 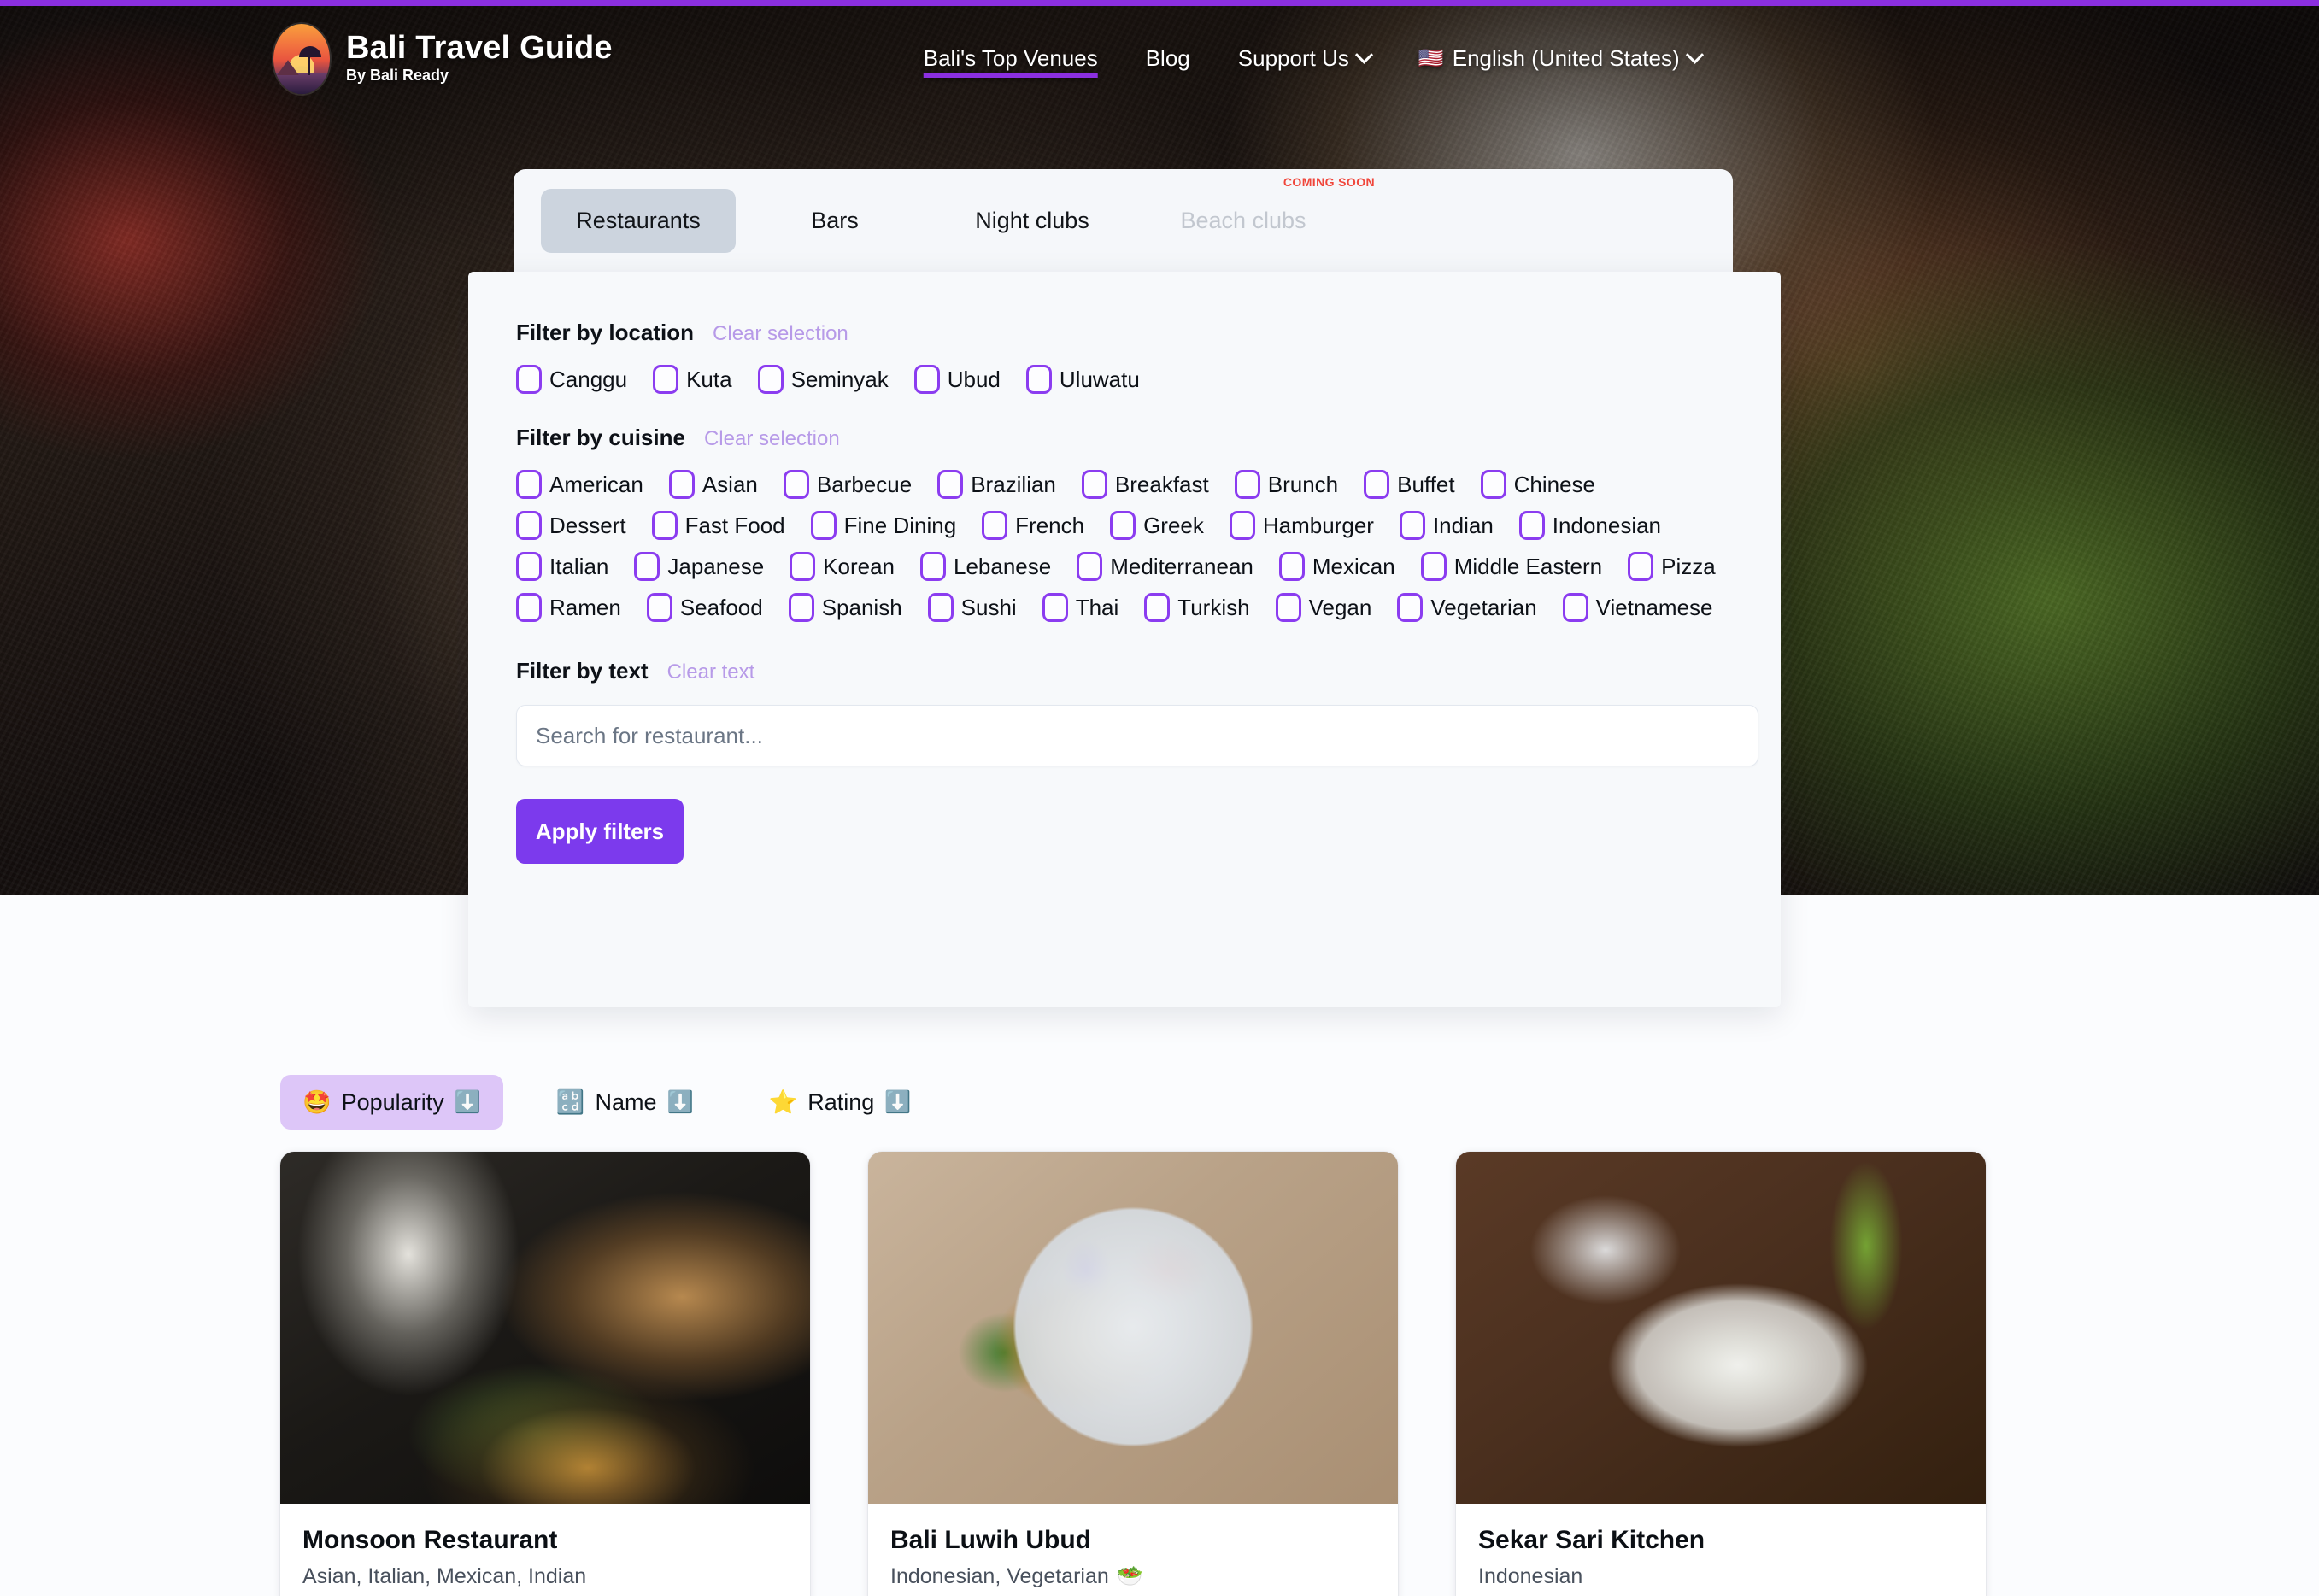 I want to click on cuisine-checkbox-chinese: Chinese, so click(x=1537, y=484).